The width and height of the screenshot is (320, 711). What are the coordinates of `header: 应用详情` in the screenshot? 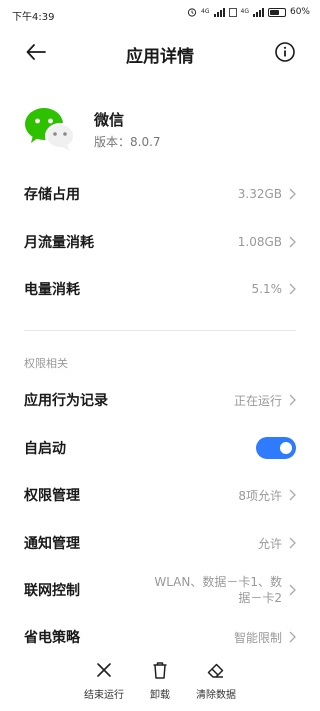 It's located at (160, 52).